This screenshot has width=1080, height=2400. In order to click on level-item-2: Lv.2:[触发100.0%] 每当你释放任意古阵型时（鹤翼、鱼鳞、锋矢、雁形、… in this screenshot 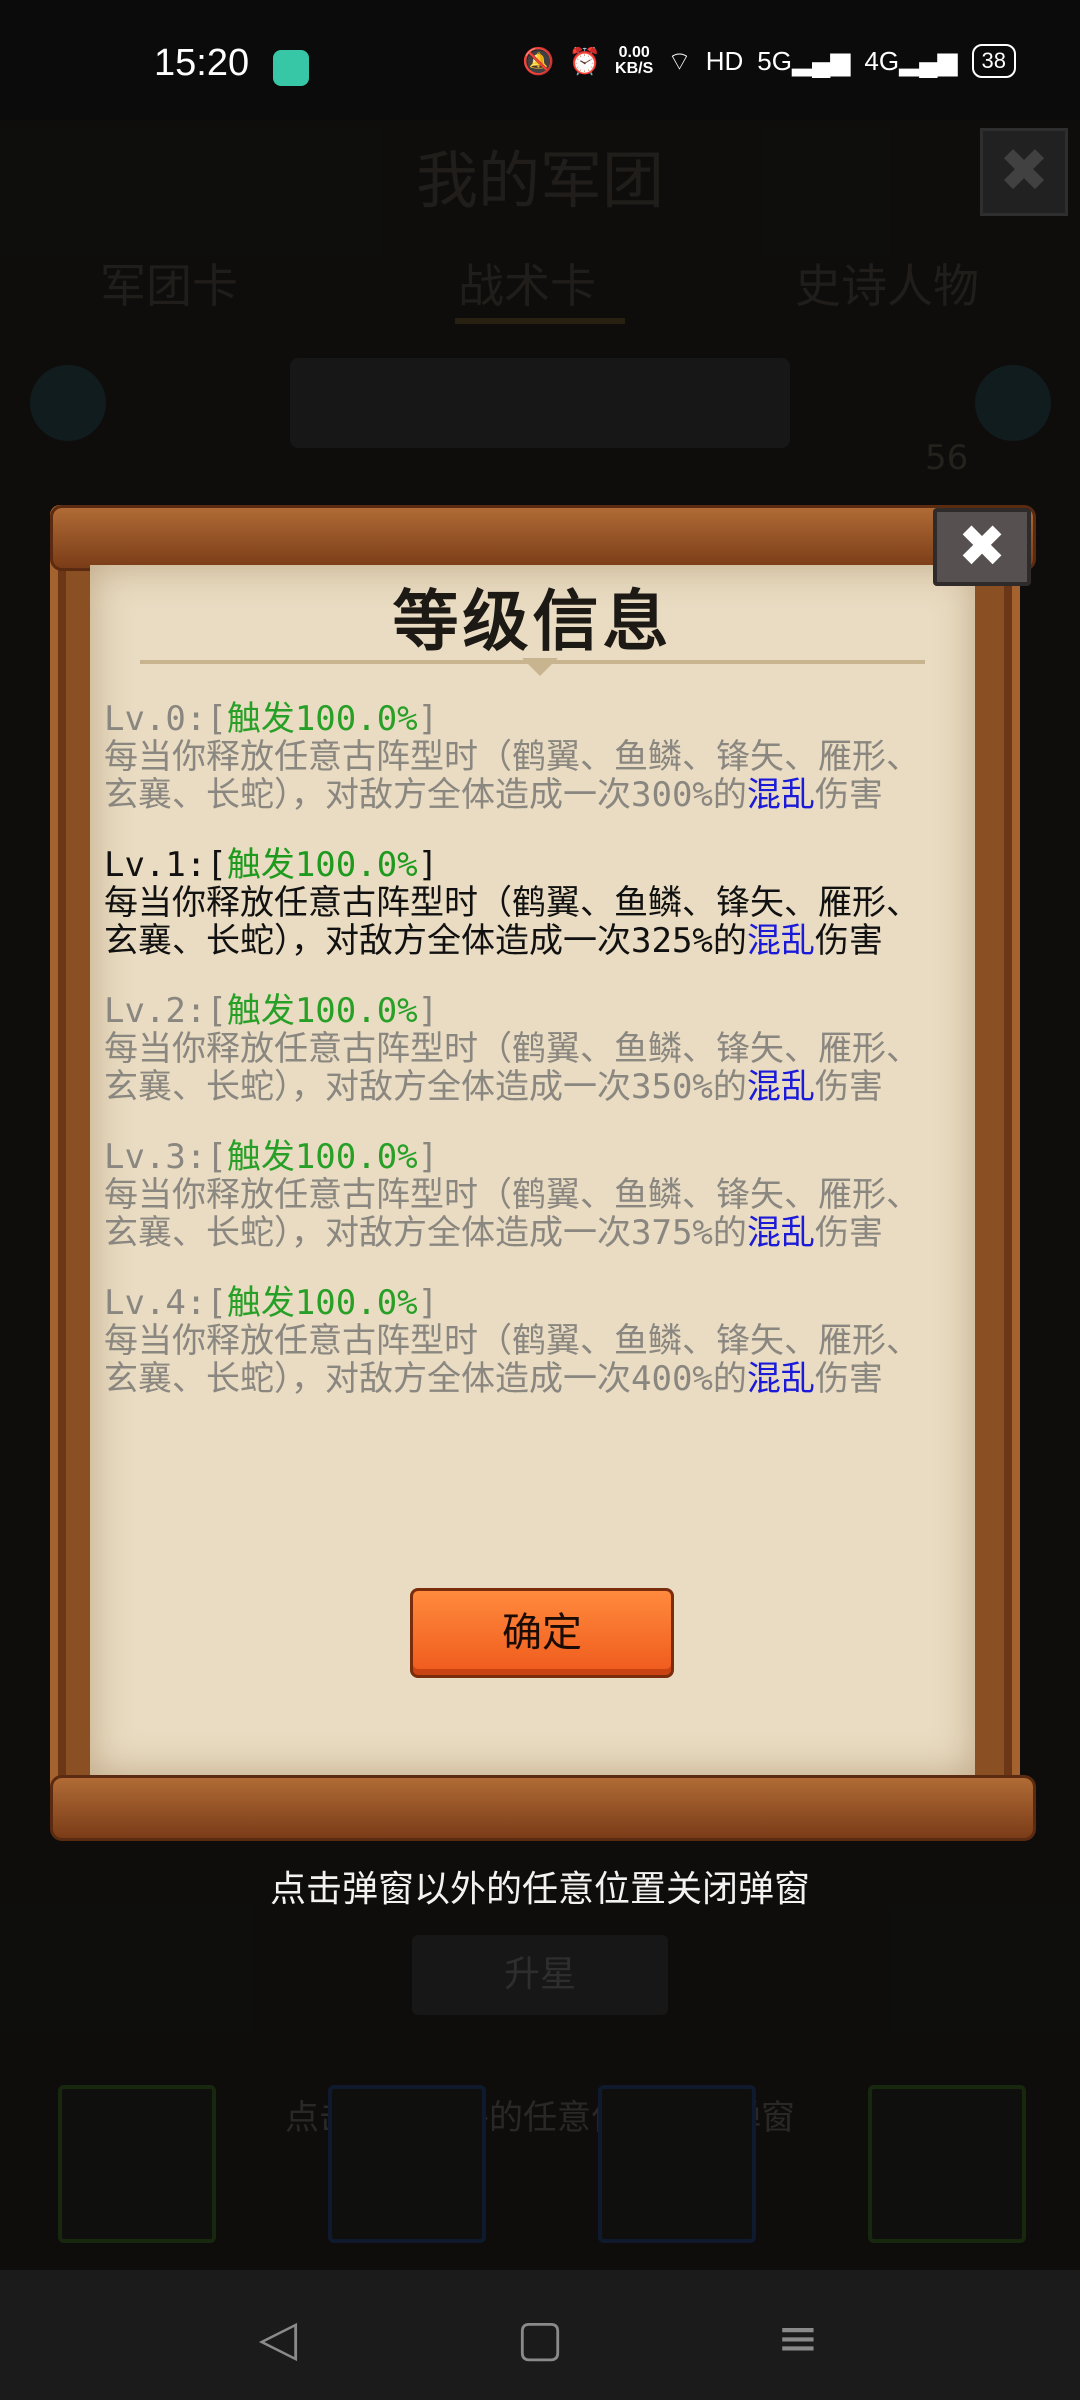, I will do `click(524, 1049)`.